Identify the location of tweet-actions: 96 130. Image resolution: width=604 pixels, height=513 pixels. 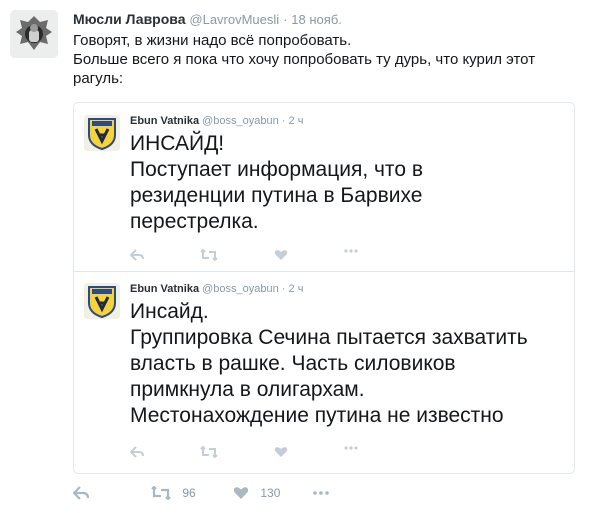
(223, 492).